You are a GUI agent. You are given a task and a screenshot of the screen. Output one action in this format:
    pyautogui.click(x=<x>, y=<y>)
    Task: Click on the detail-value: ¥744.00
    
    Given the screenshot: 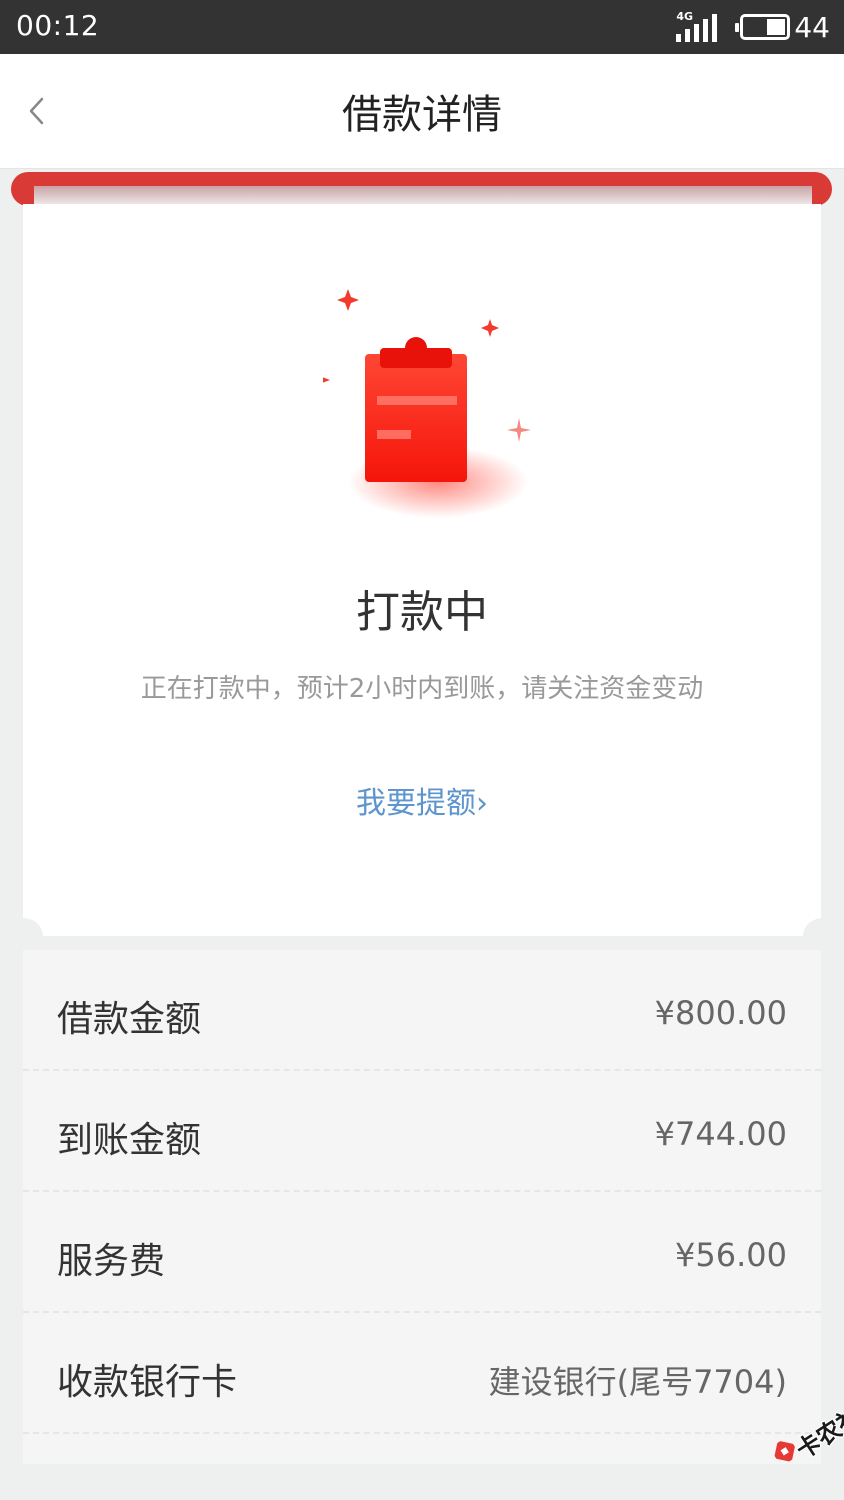 What is the action you would take?
    pyautogui.click(x=720, y=1134)
    